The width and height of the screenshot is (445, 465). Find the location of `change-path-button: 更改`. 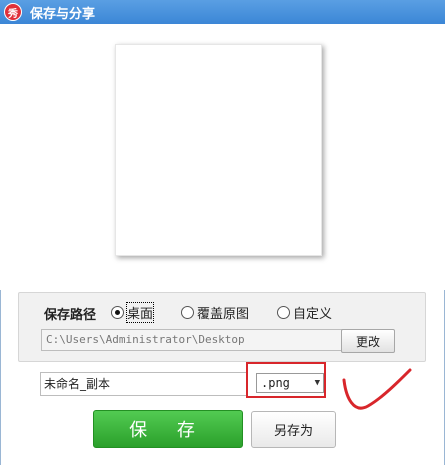

change-path-button: 更改 is located at coordinates (368, 341).